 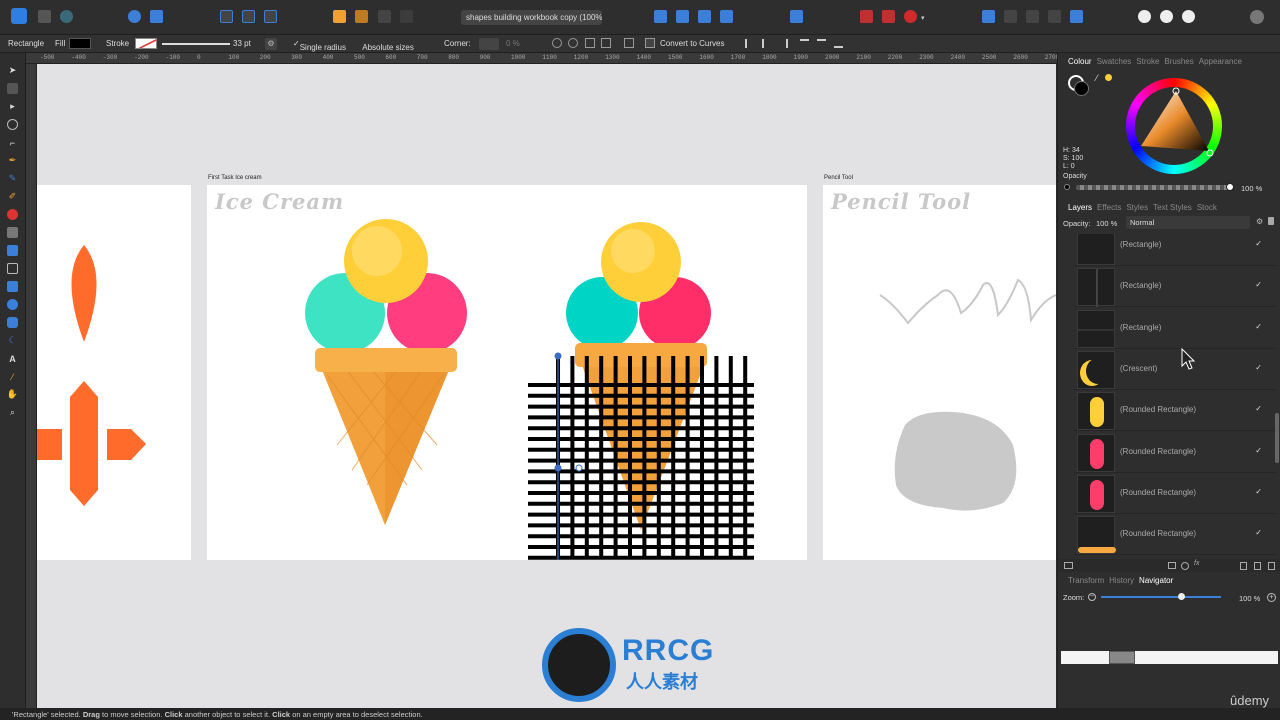 What do you see at coordinates (12, 340) in the screenshot?
I see `crescent-tool-icon: ☾` at bounding box center [12, 340].